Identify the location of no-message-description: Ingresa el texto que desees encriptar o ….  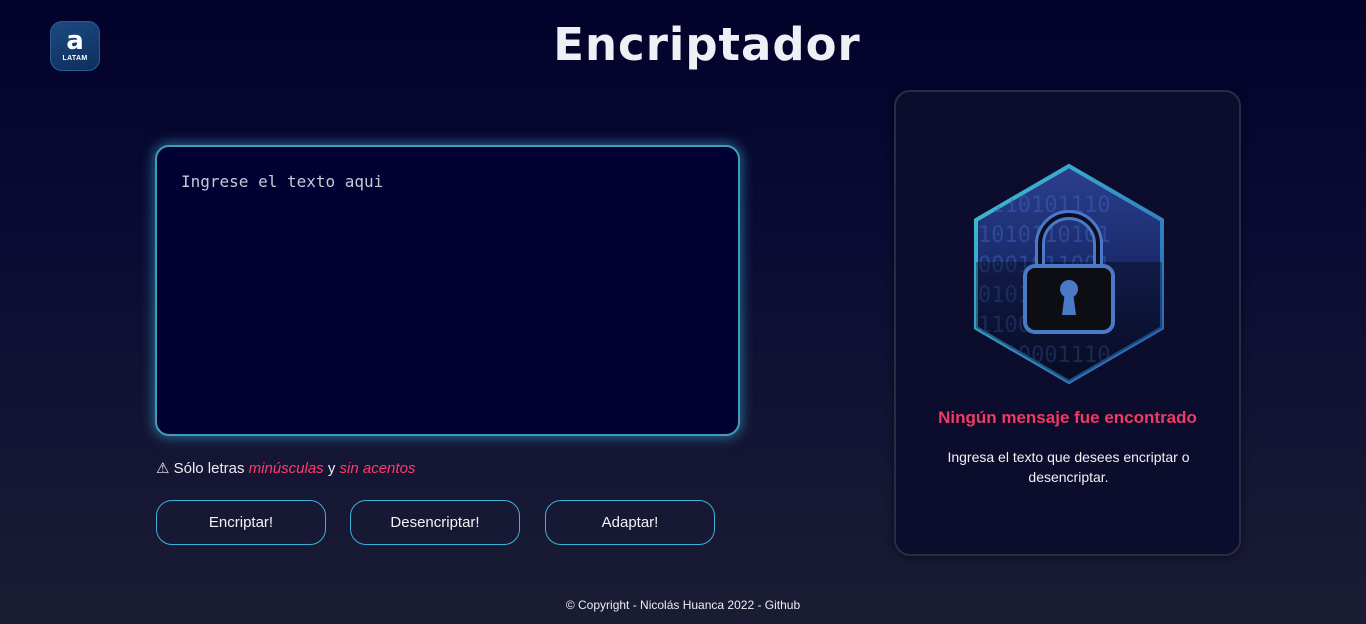
(1068, 467).